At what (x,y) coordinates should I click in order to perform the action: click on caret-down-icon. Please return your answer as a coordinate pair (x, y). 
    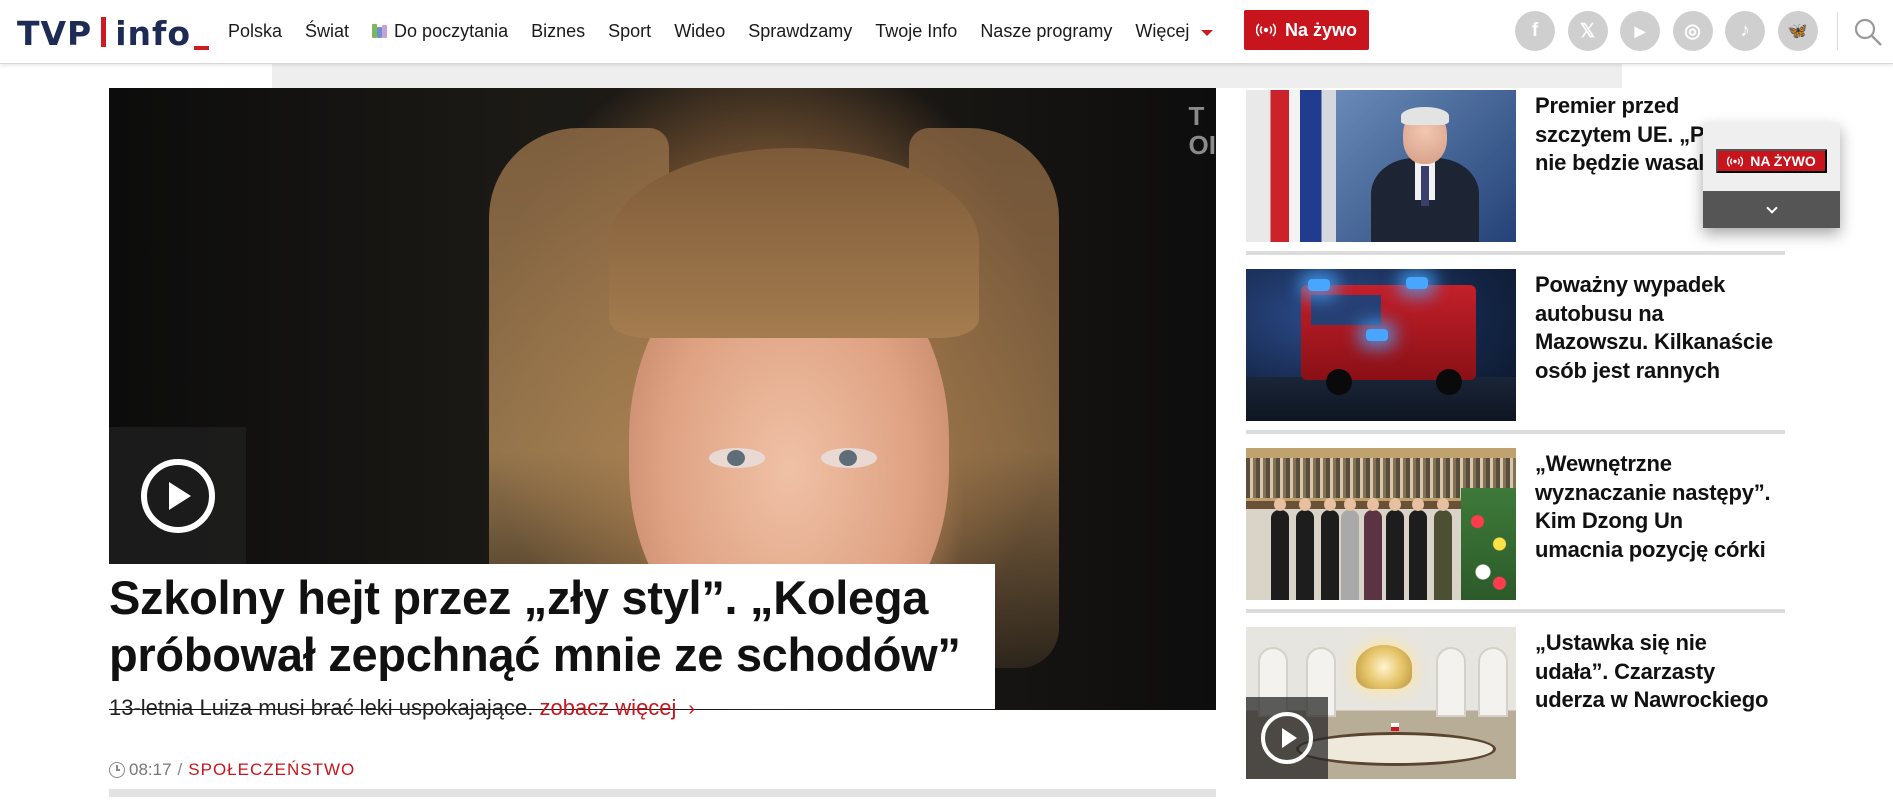
    Looking at the image, I should click on (1207, 32).